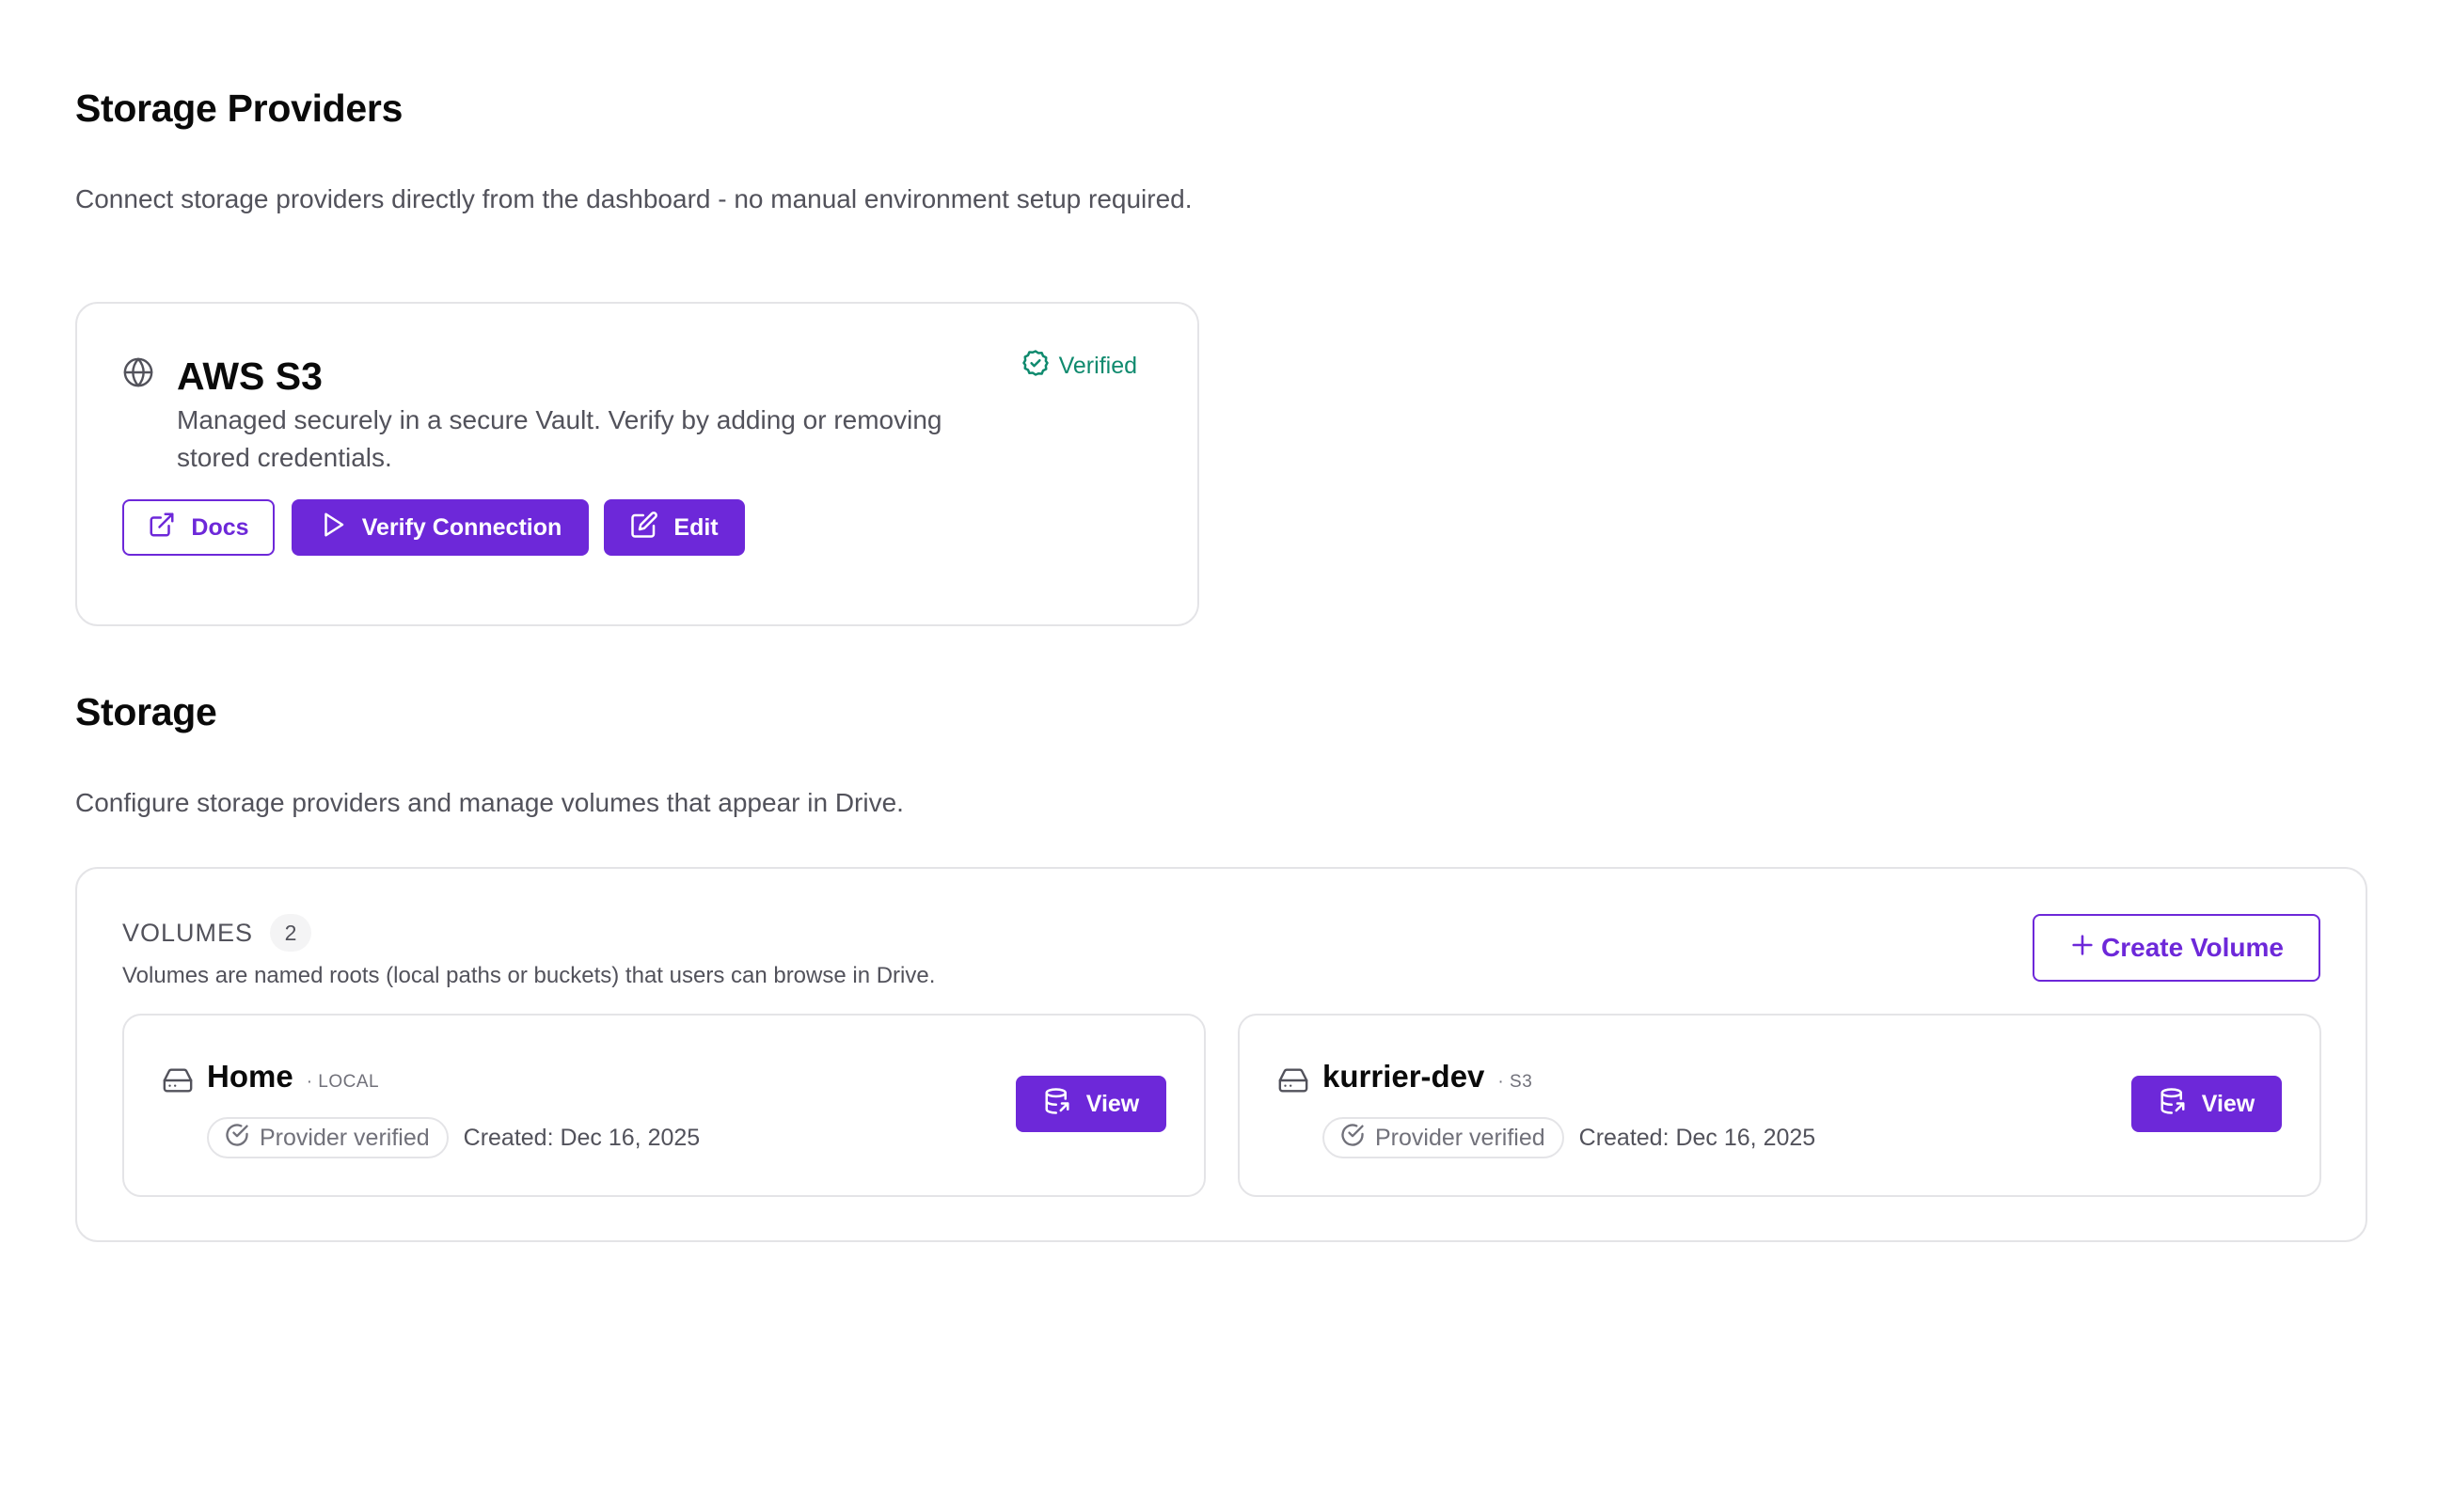 This screenshot has height=1512, width=2453. I want to click on verified-status: Verified, so click(1079, 366).